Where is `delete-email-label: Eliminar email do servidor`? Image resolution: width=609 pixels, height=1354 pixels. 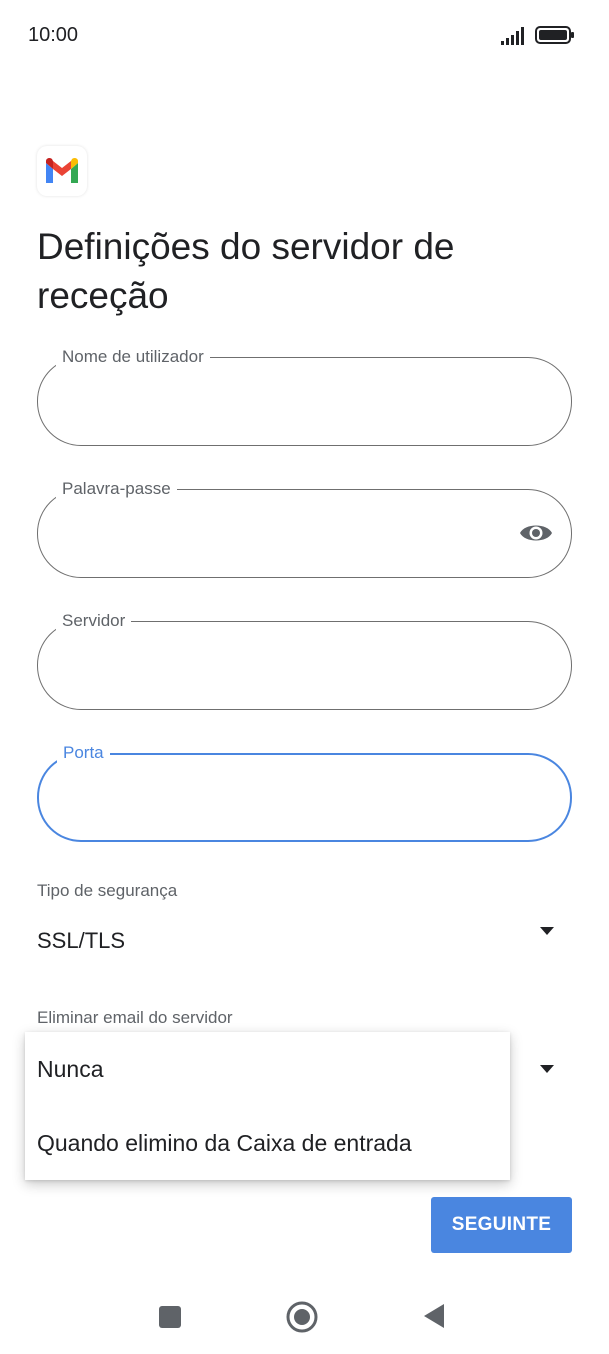 delete-email-label: Eliminar email do servidor is located at coordinates (135, 1017).